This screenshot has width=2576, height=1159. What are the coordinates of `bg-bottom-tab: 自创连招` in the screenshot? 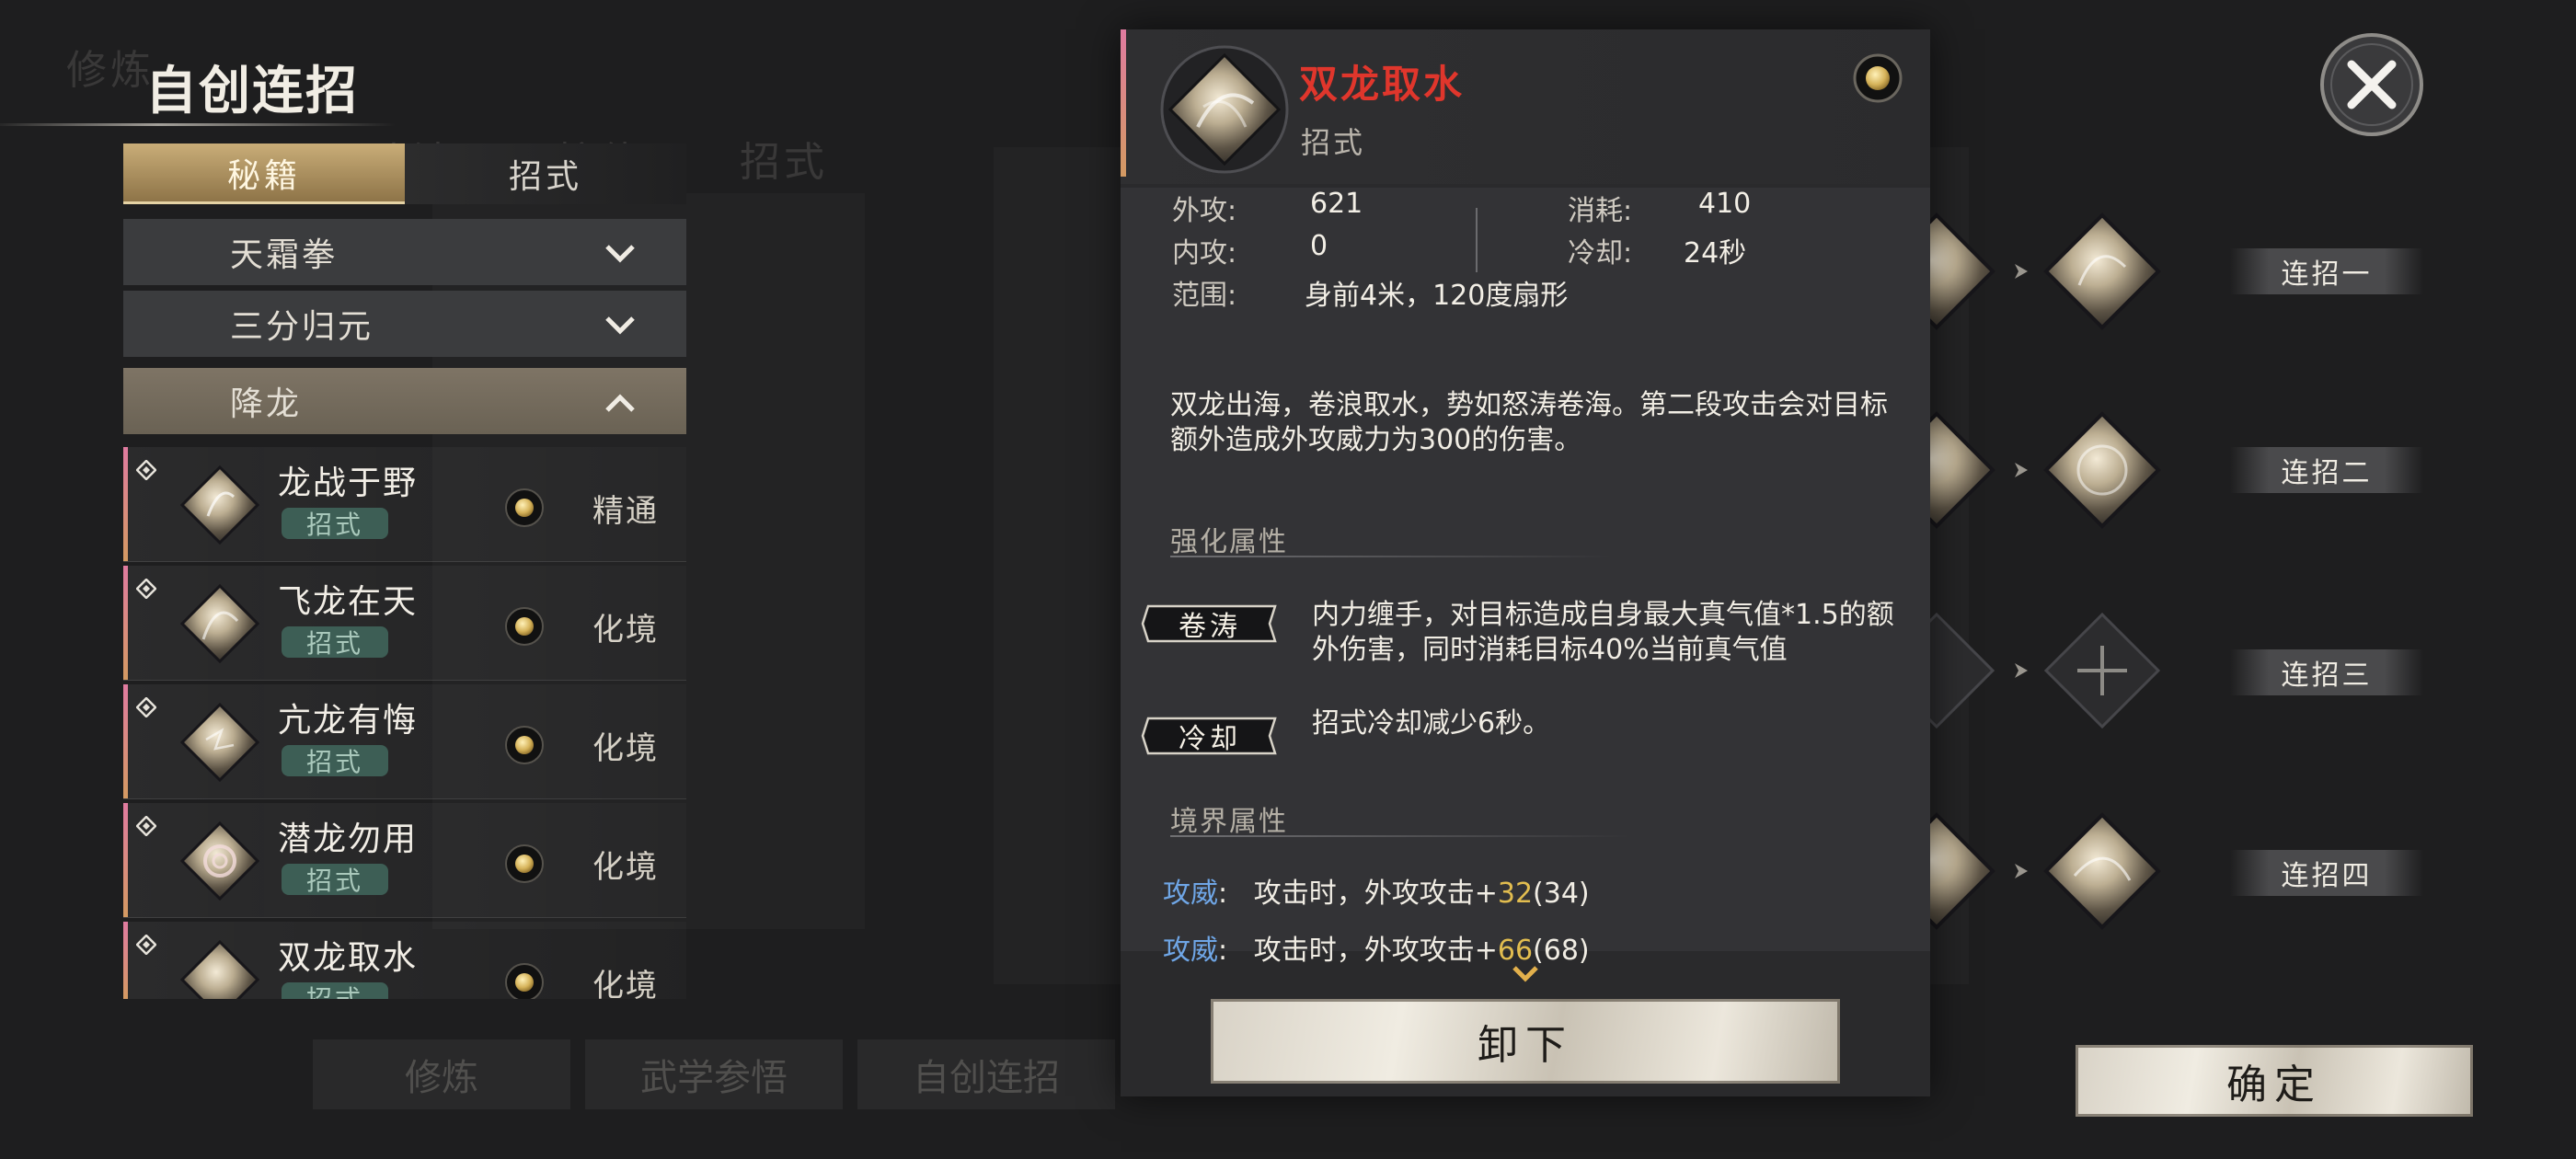 It's located at (986, 1074).